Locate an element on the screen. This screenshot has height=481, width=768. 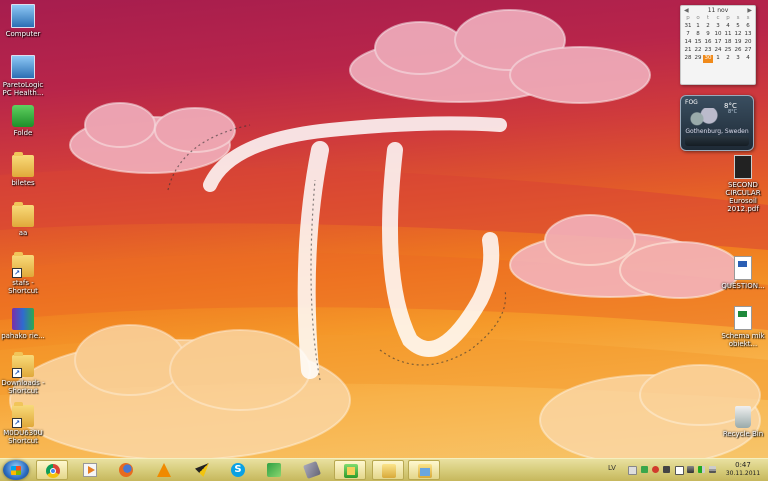
recycle-bin-icon is located at coordinates (743, 417).